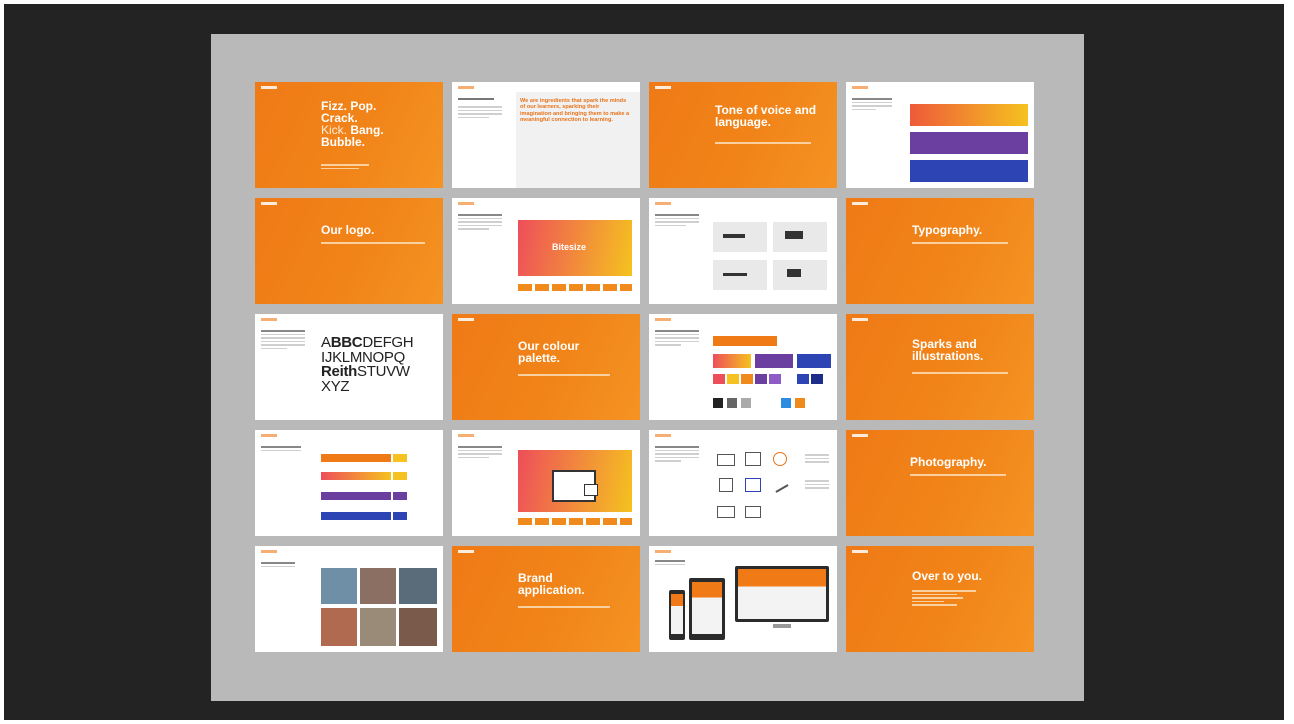  I want to click on slide-icons, so click(743, 483).